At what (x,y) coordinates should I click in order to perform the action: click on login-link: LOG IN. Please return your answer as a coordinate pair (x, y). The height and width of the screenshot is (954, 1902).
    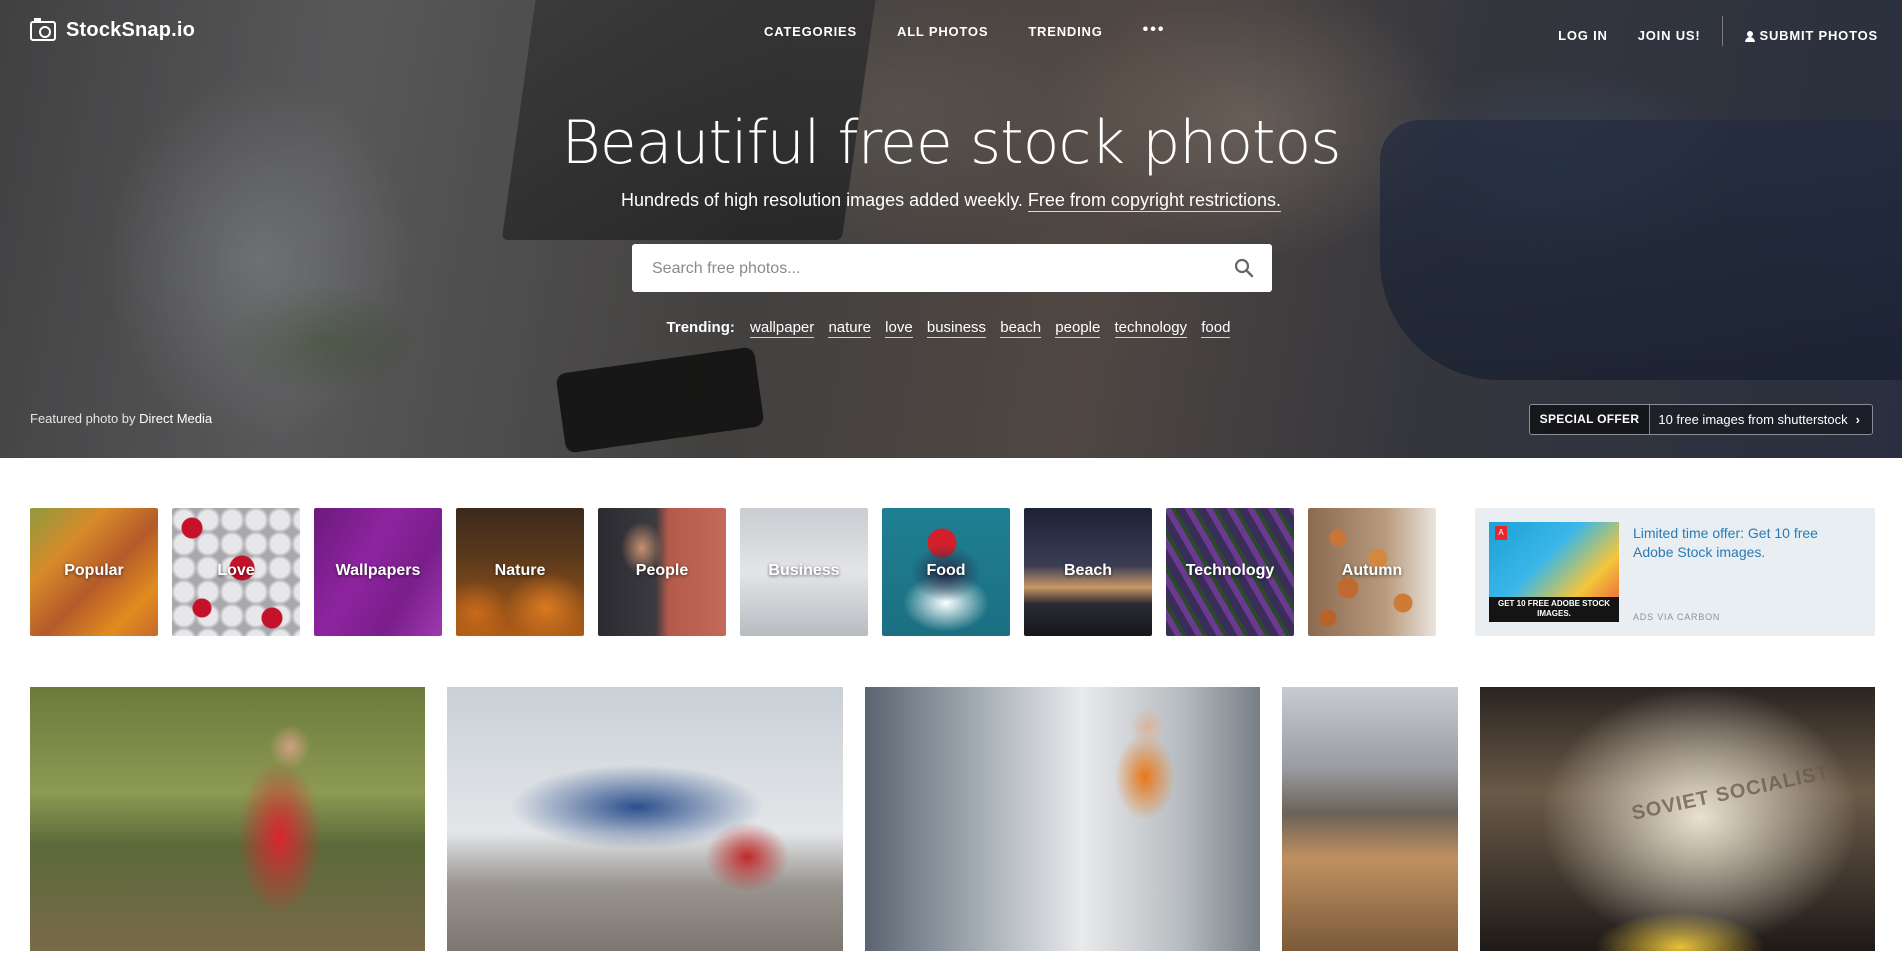
    Looking at the image, I should click on (1583, 35).